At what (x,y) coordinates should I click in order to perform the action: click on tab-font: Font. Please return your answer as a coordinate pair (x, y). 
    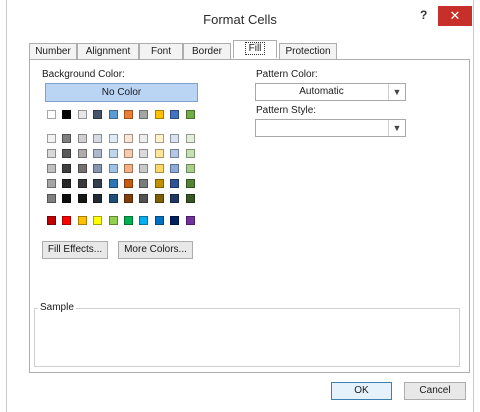
    Looking at the image, I should click on (161, 51).